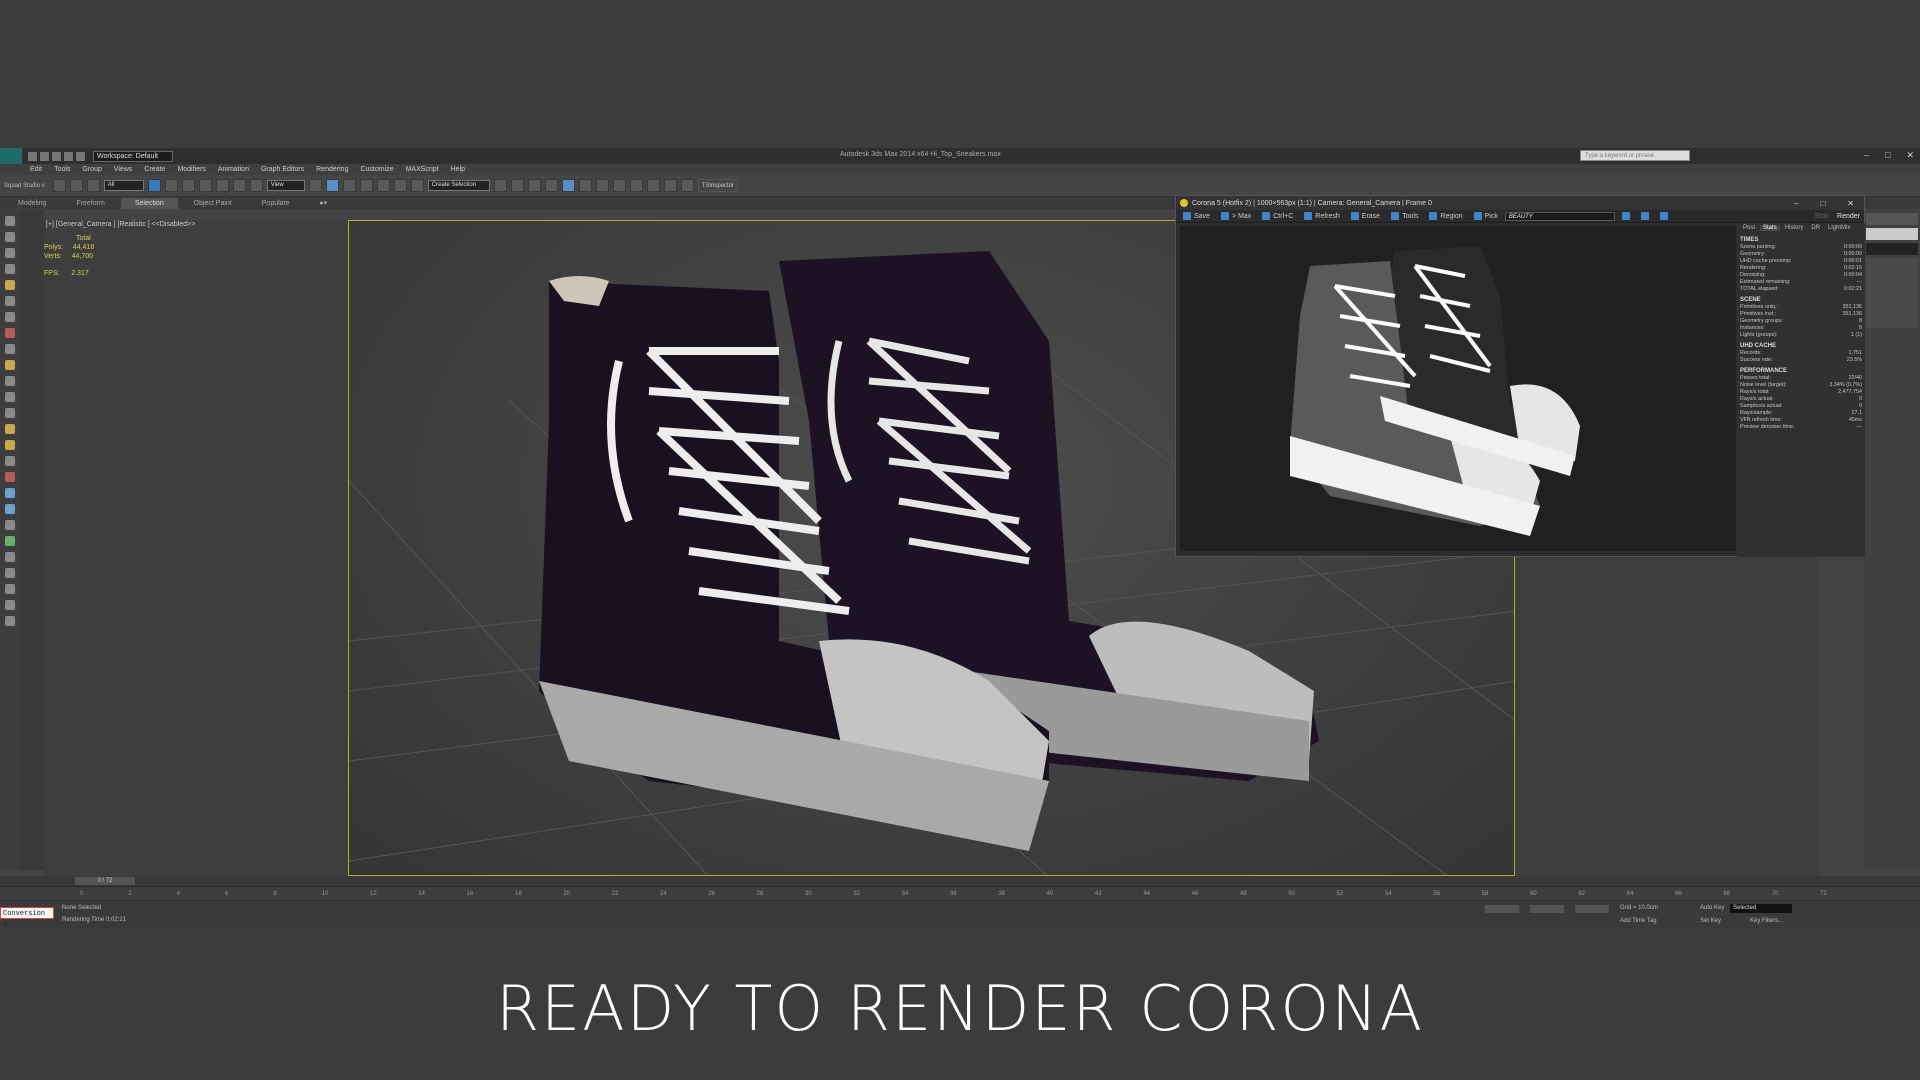 Image resolution: width=1920 pixels, height=1080 pixels. What do you see at coordinates (154, 185) in the screenshot?
I see `select-object-icon` at bounding box center [154, 185].